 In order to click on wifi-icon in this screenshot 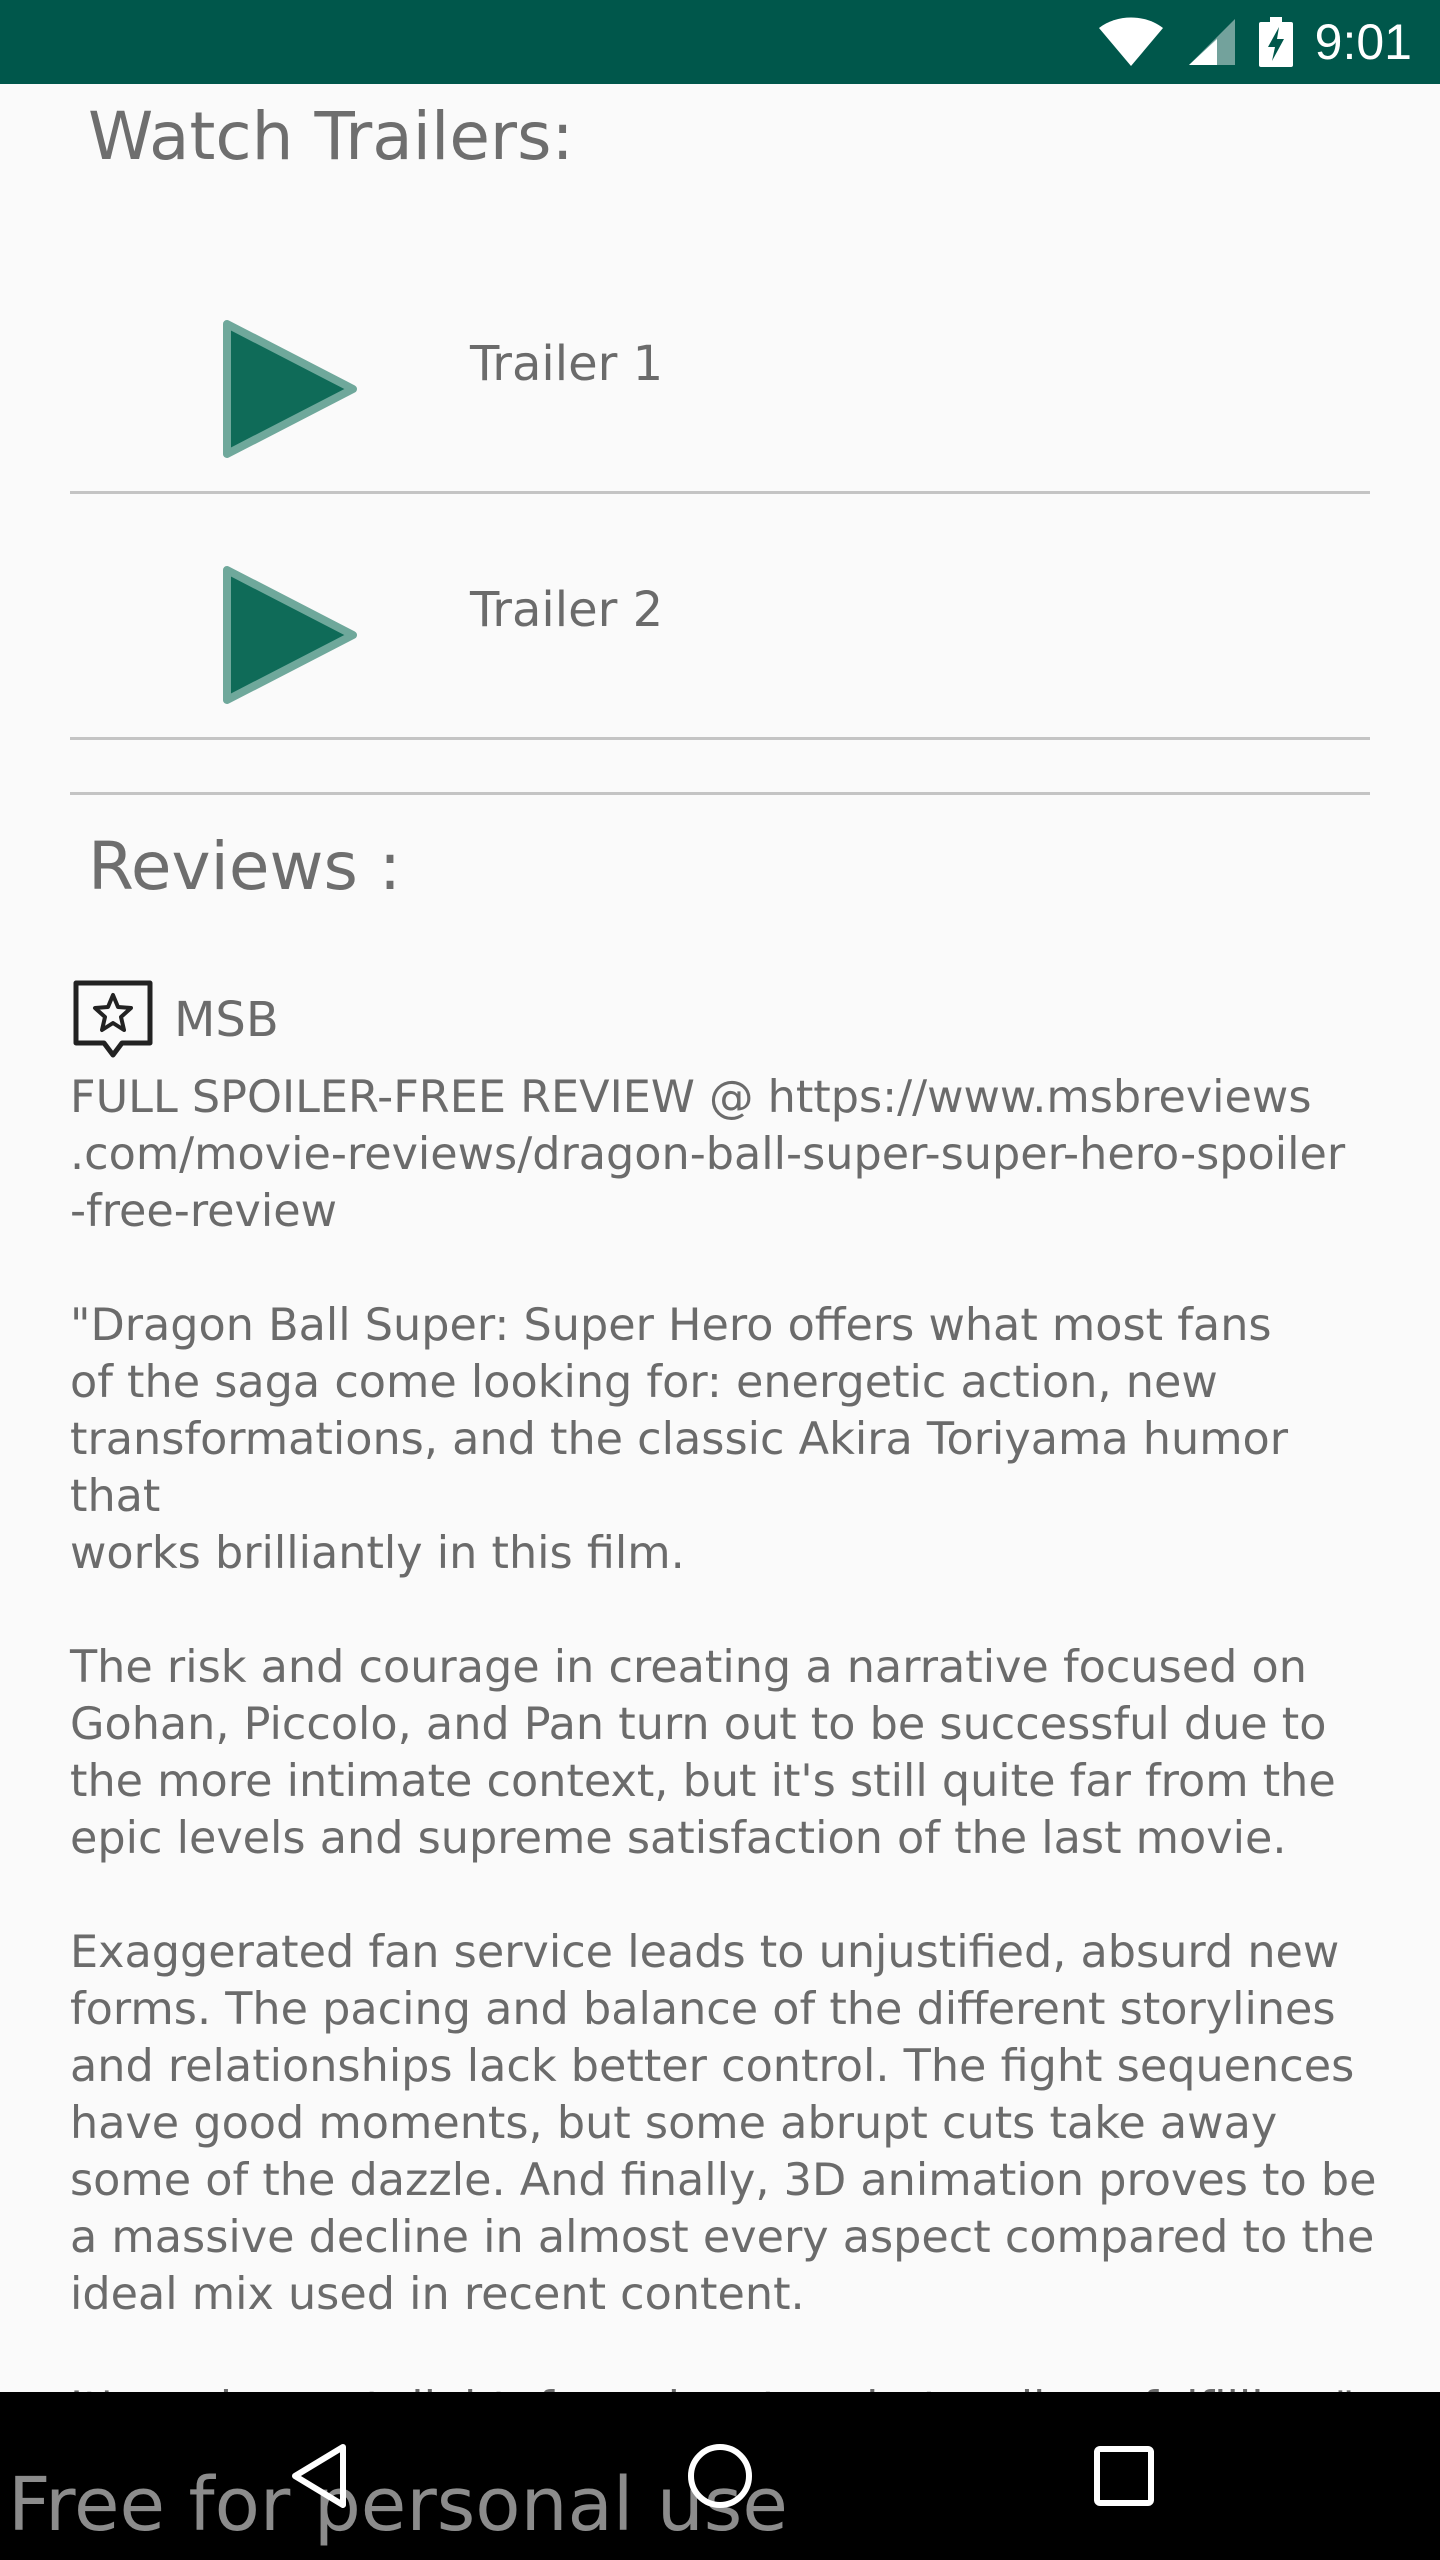, I will do `click(1130, 41)`.